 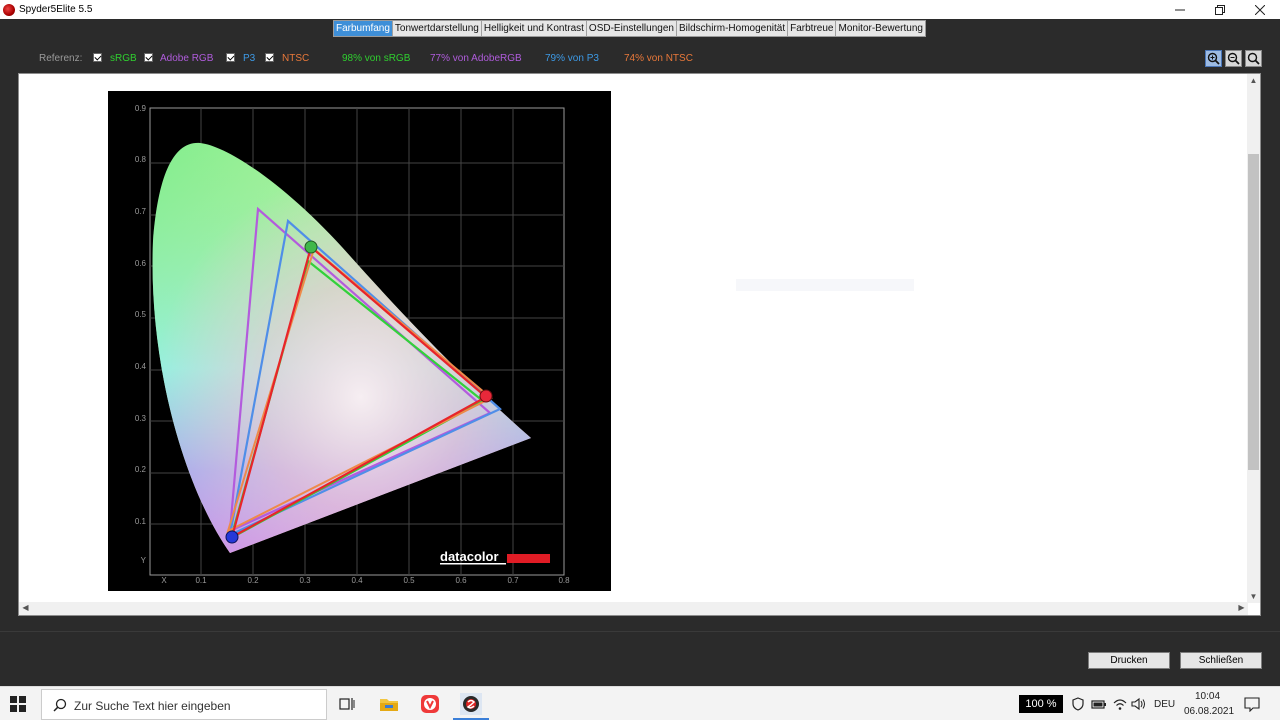 What do you see at coordinates (572, 58) in the screenshot?
I see `p3-coverage: 79% von P3` at bounding box center [572, 58].